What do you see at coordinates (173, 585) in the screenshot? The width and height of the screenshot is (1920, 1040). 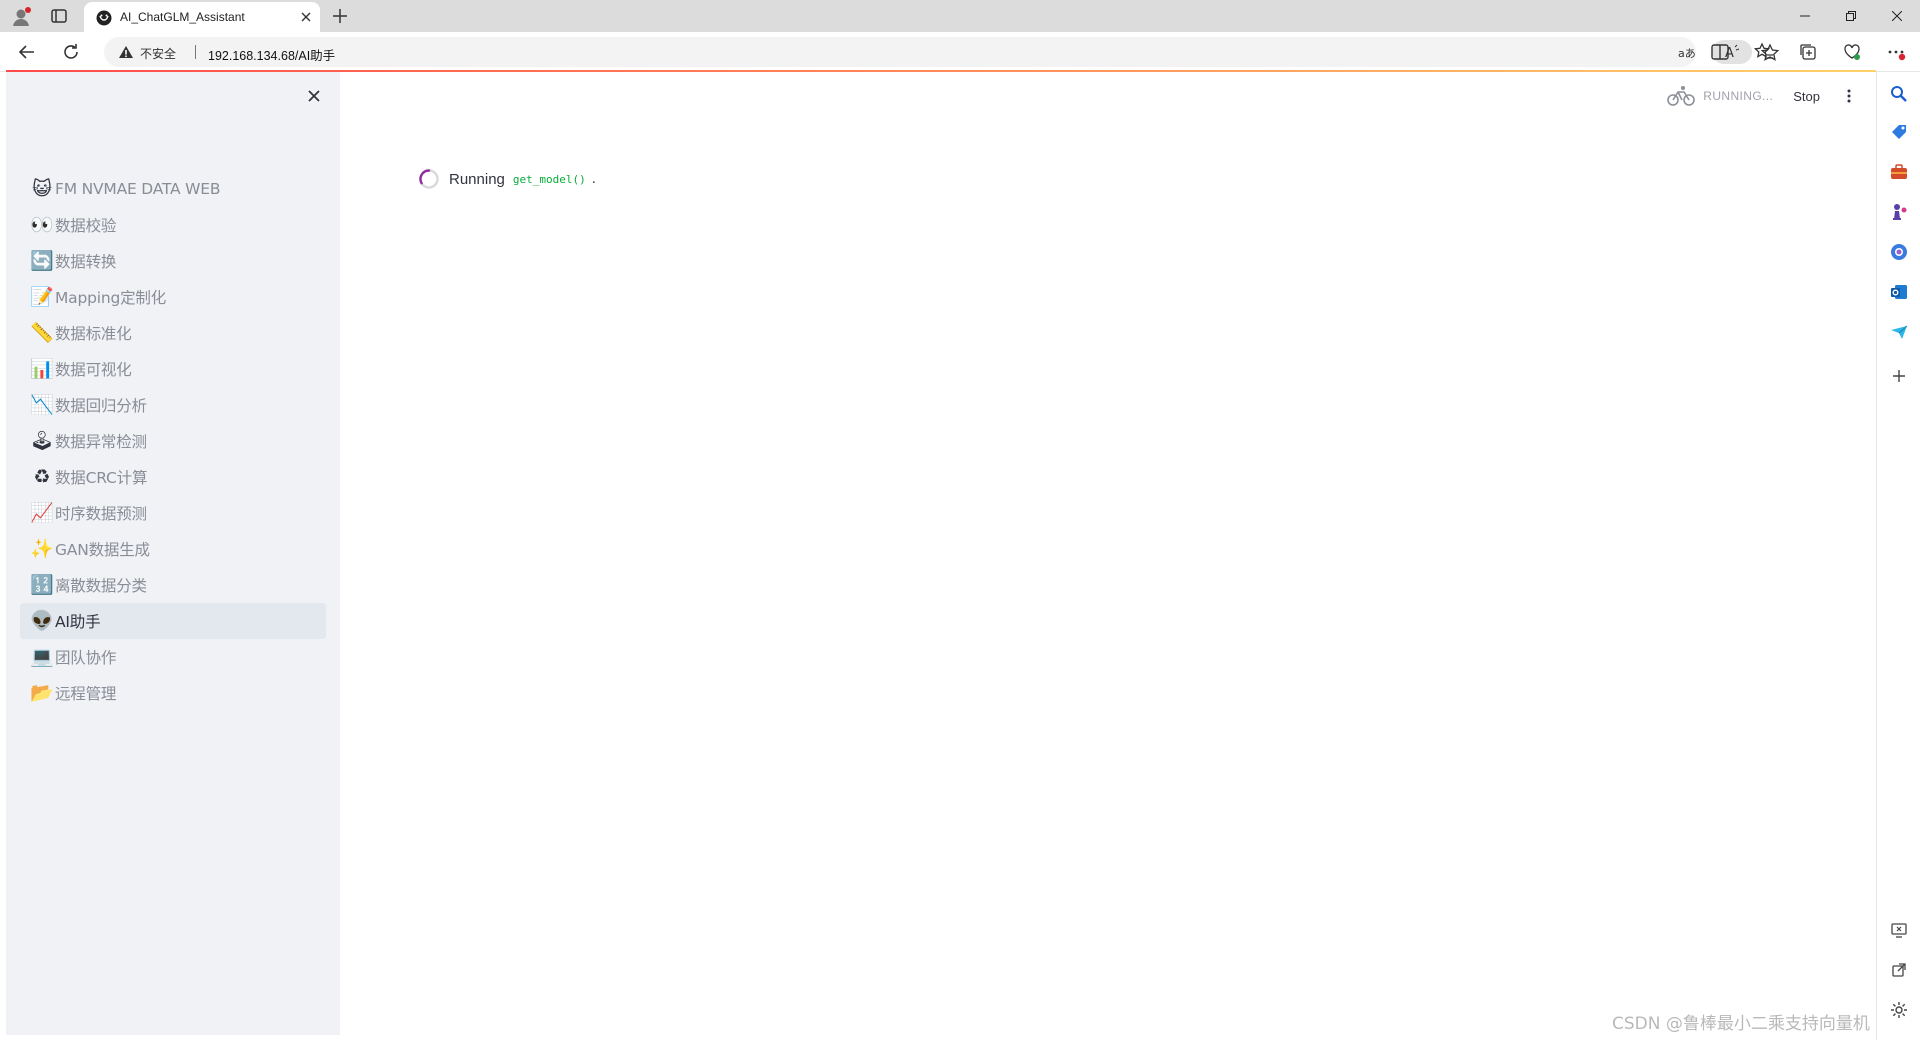 I see `sidebar-item-11: 🔢 离散数据分类` at bounding box center [173, 585].